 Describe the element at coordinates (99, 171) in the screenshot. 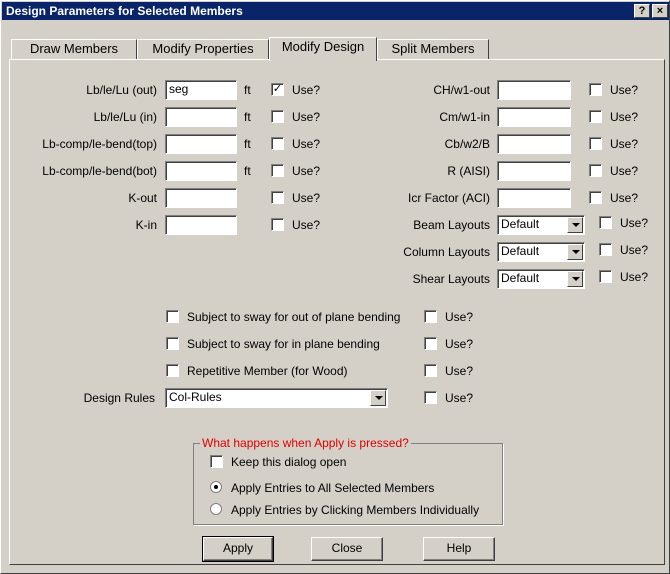

I see `lb-comp-bot-label: Lb-comp/le-bend(bot)` at that location.